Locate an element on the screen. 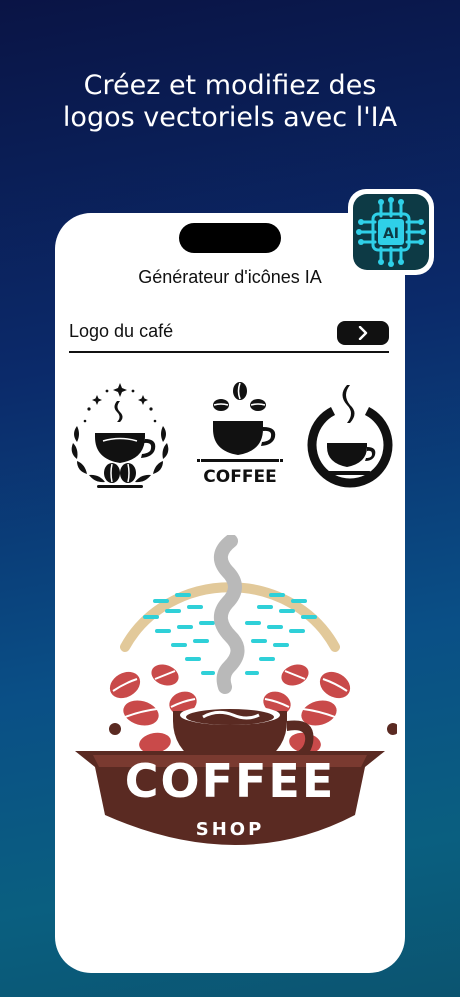  thumbnail-coffee-label: COFFEE is located at coordinates (239, 477).